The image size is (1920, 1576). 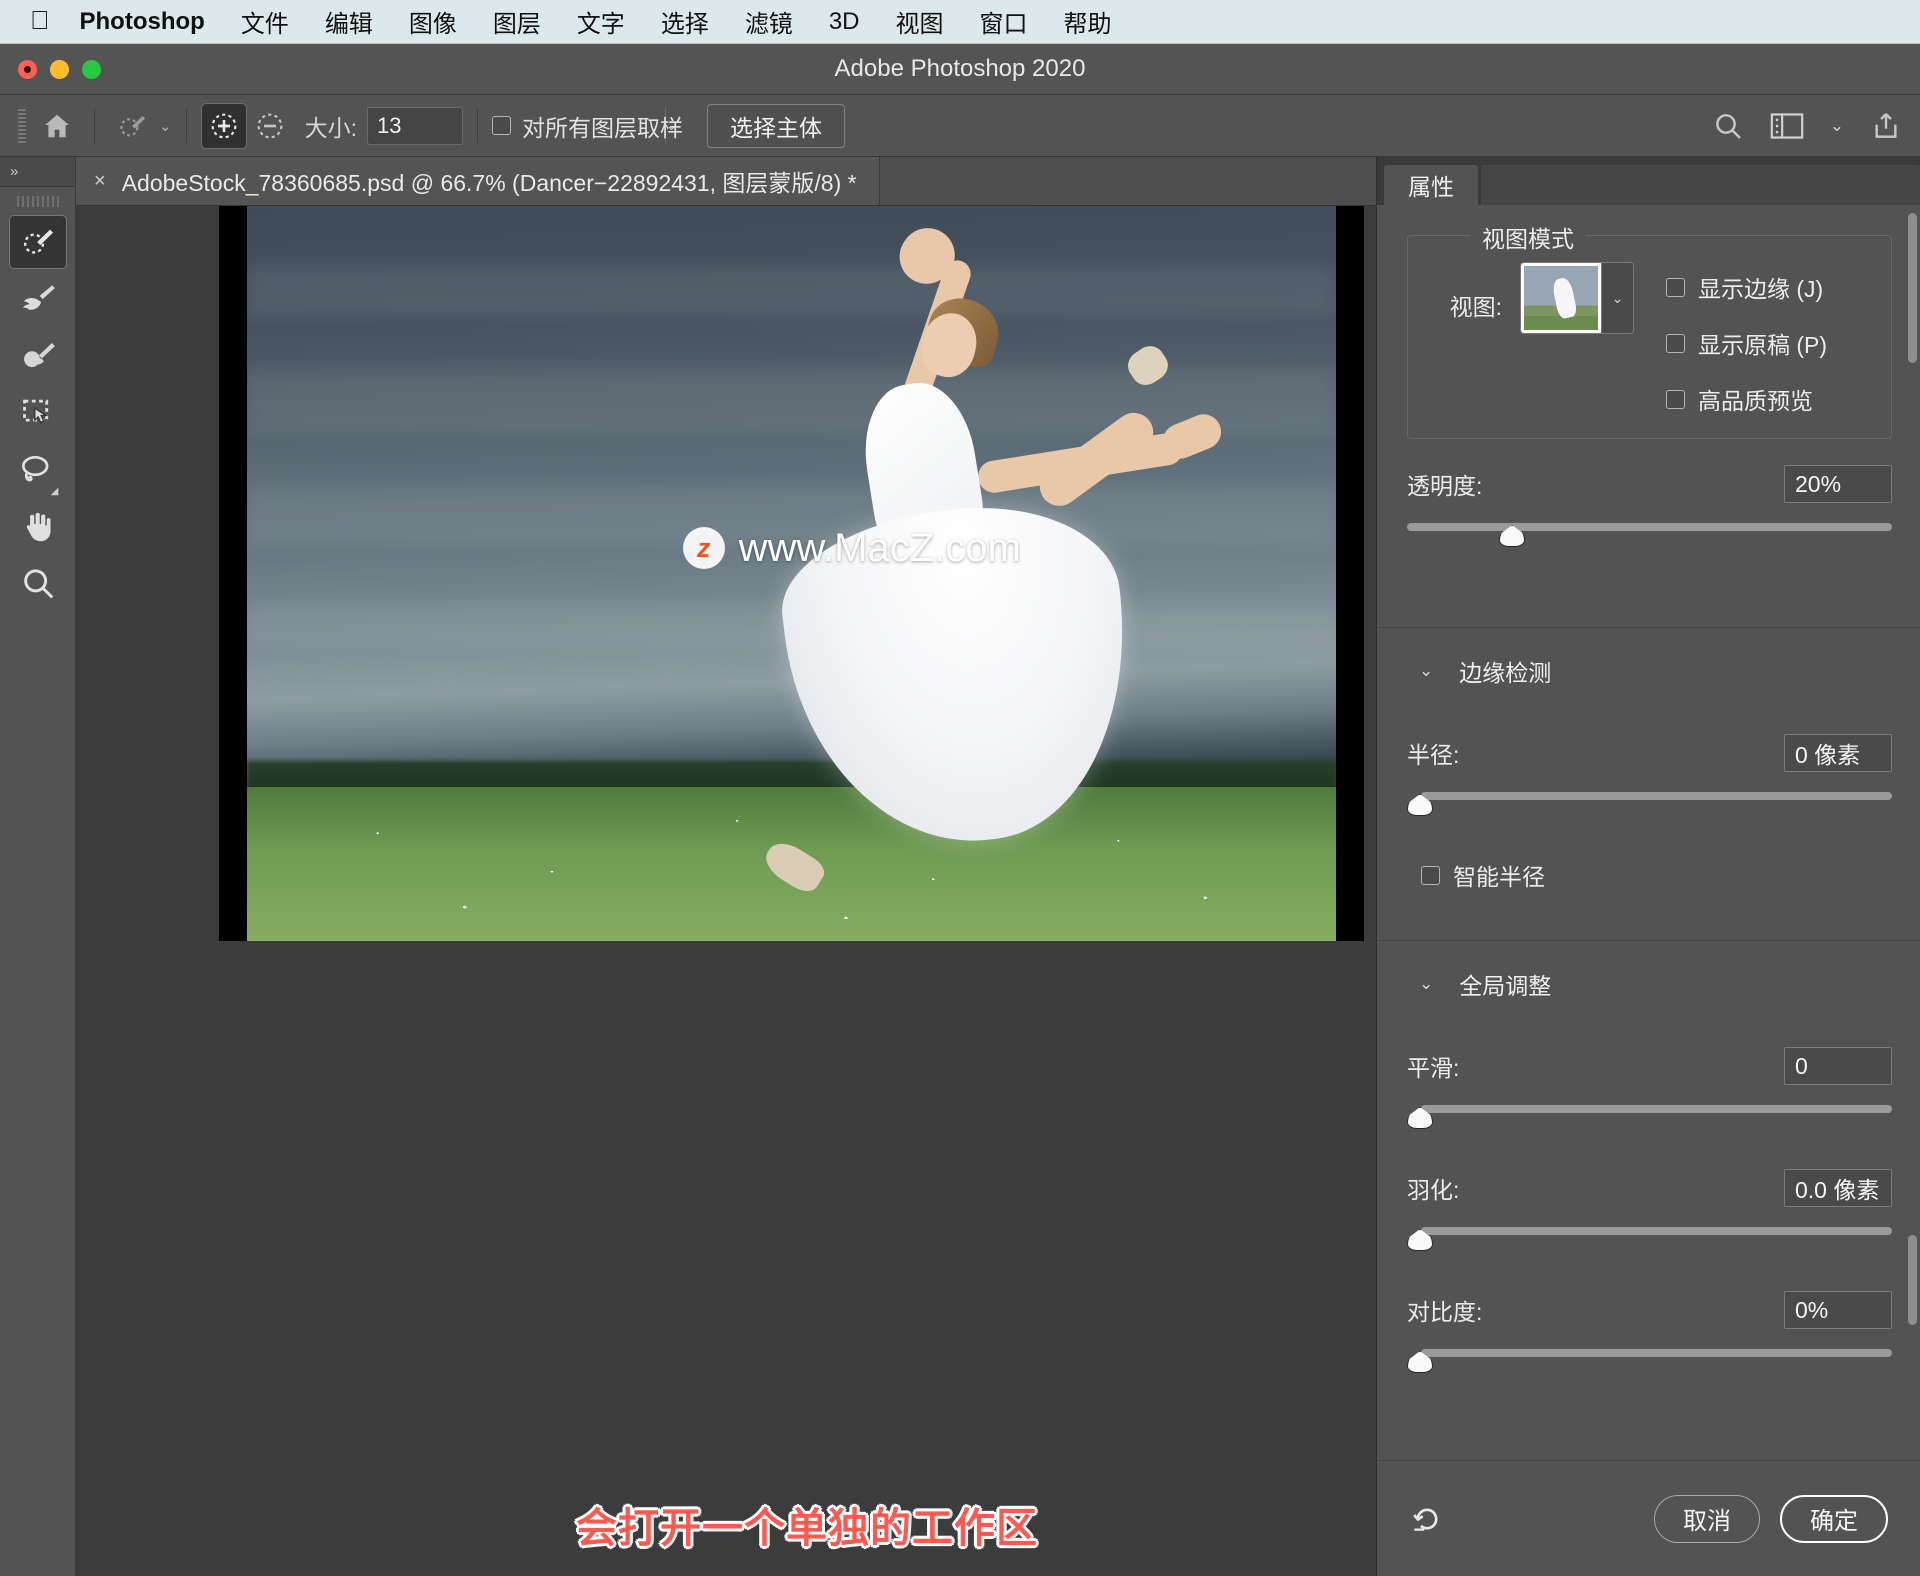 I want to click on add-to-selection-icon, so click(x=223, y=125).